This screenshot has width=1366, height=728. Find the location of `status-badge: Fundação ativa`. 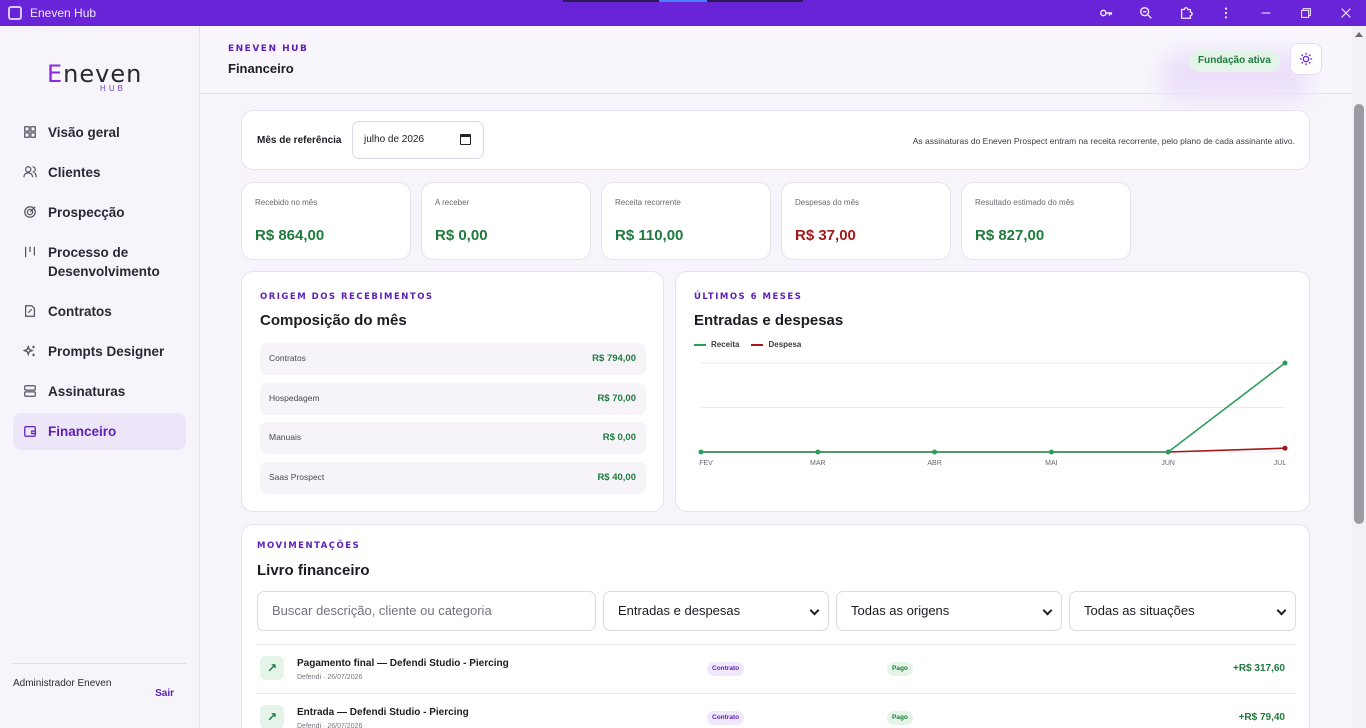

status-badge: Fundação ativa is located at coordinates (1234, 61).